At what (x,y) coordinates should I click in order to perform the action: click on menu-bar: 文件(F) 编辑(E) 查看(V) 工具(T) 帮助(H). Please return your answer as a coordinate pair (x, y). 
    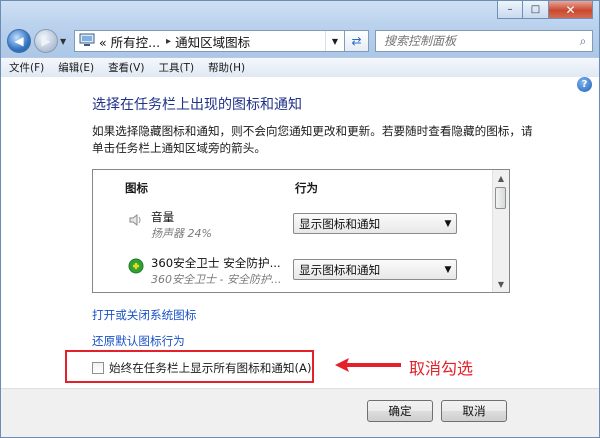
    Looking at the image, I should click on (300, 67).